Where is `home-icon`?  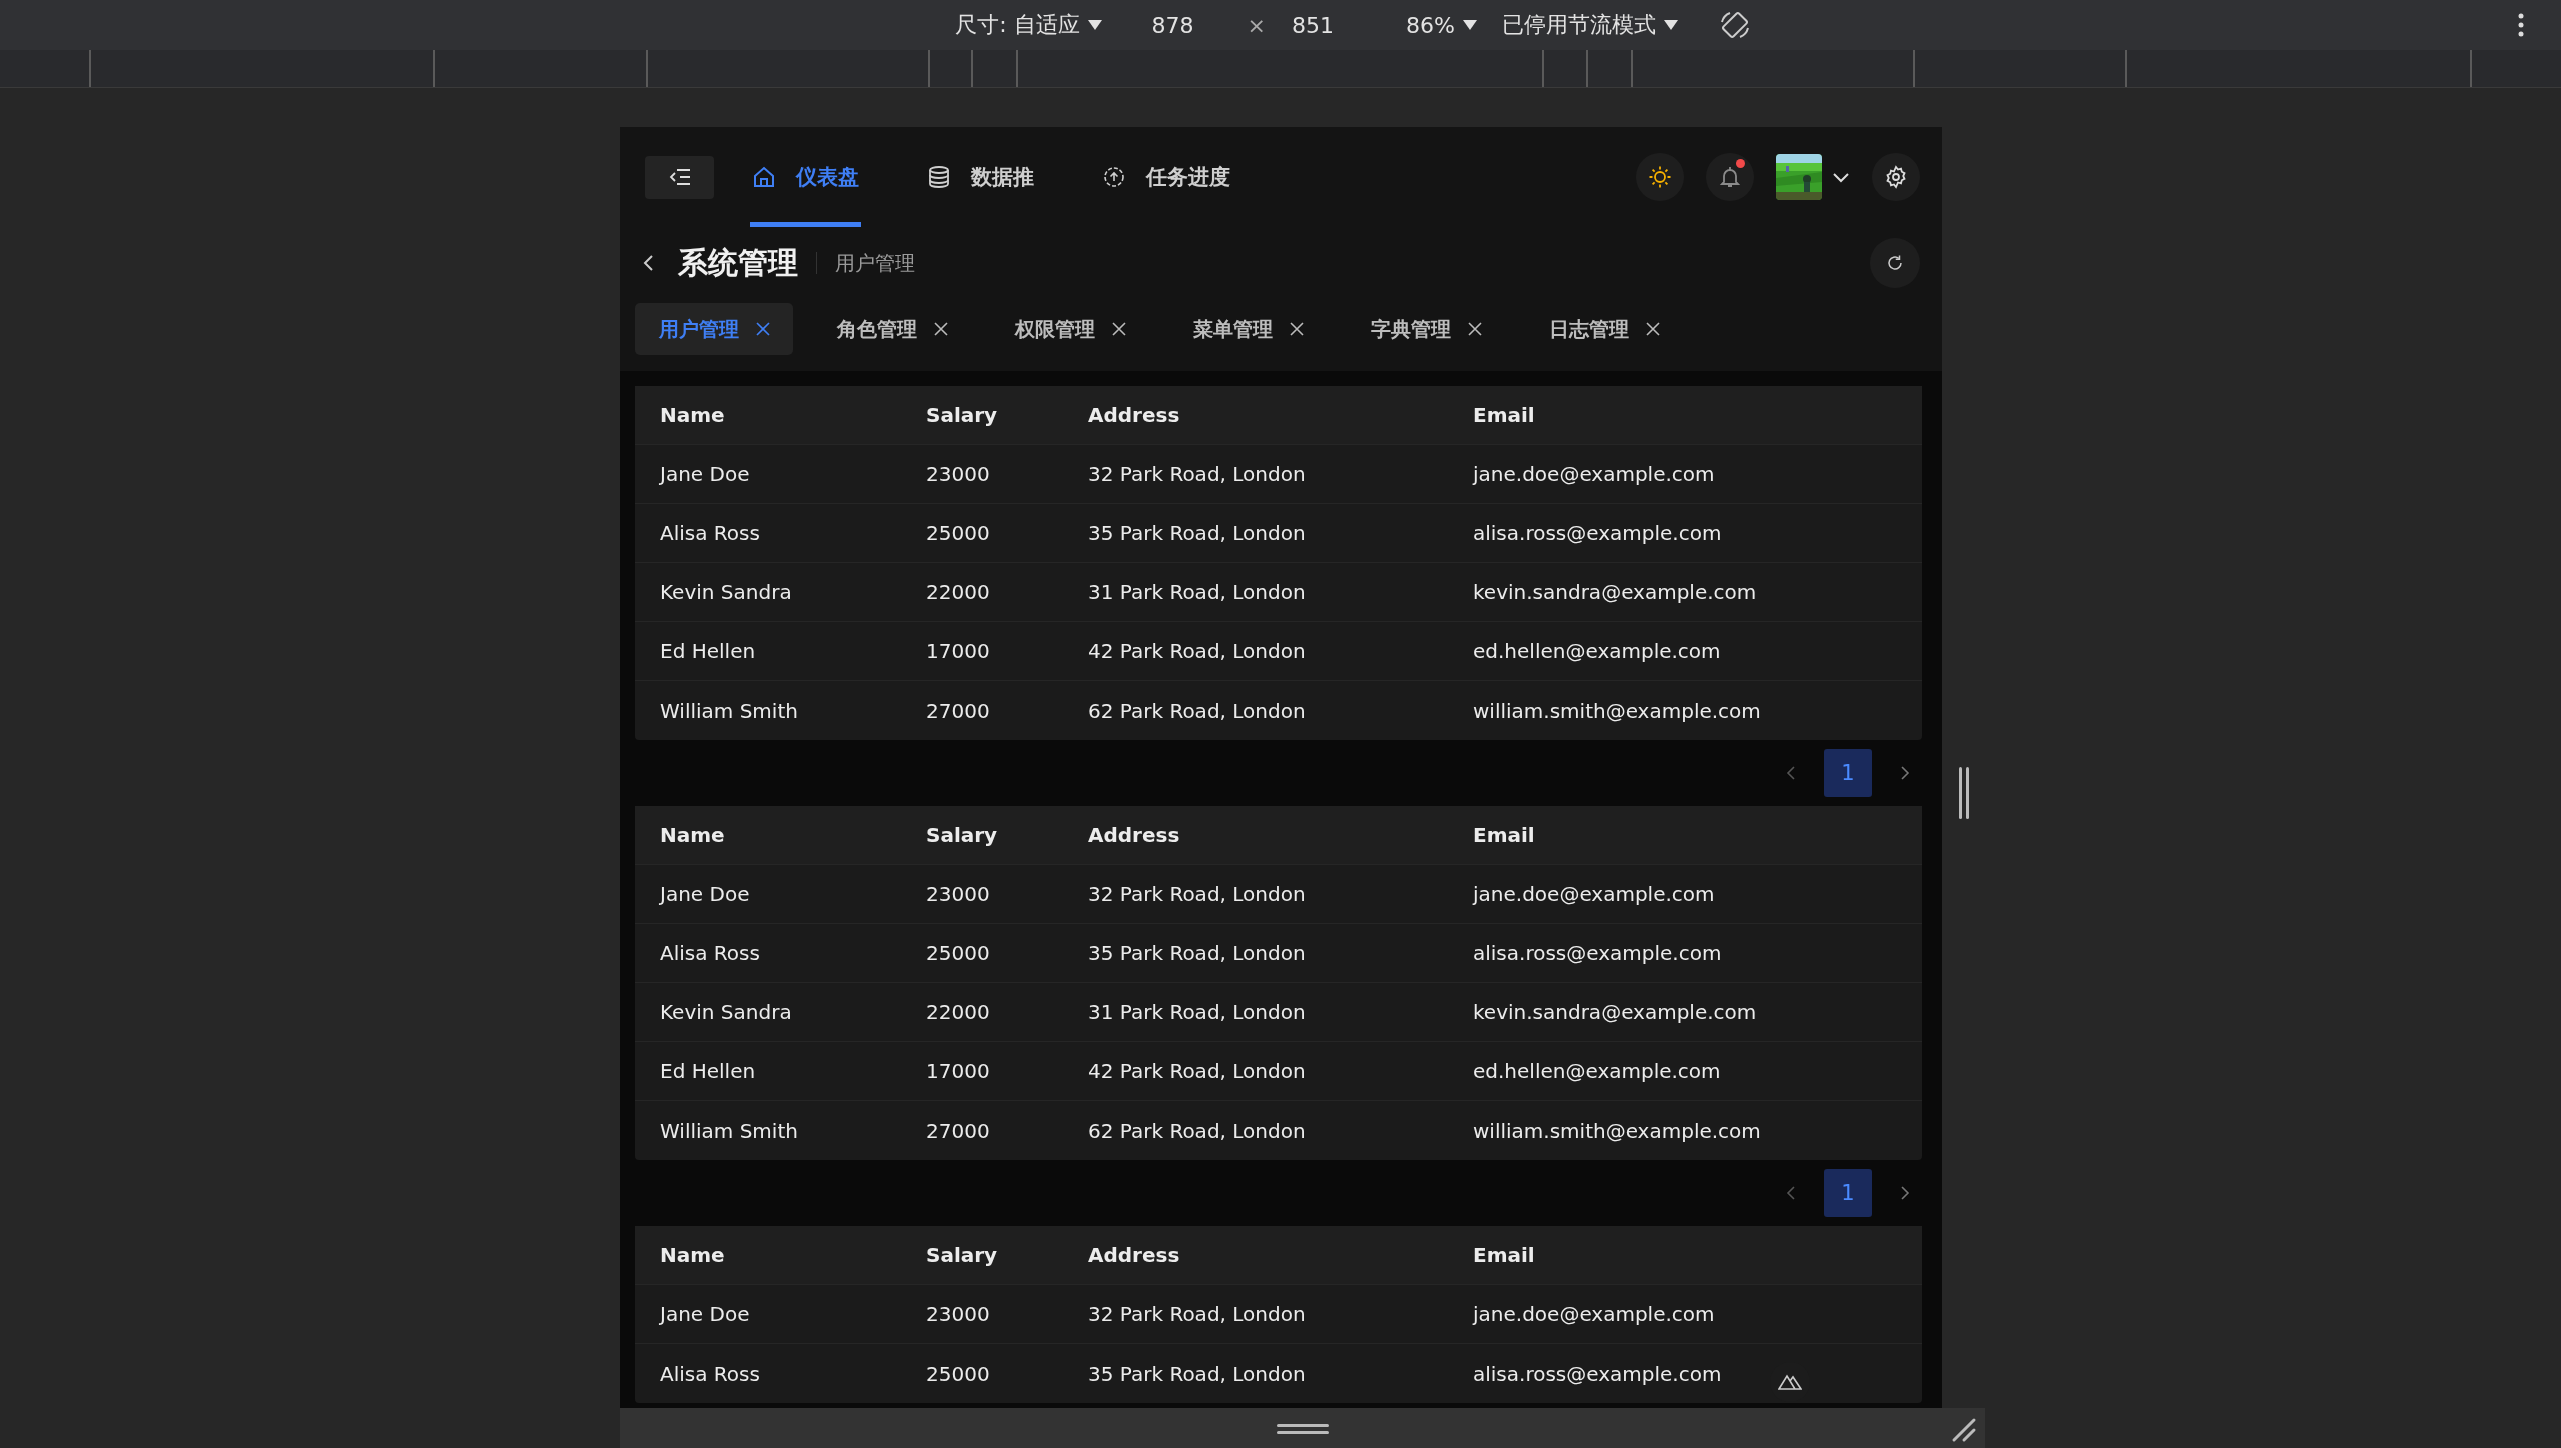 home-icon is located at coordinates (764, 177).